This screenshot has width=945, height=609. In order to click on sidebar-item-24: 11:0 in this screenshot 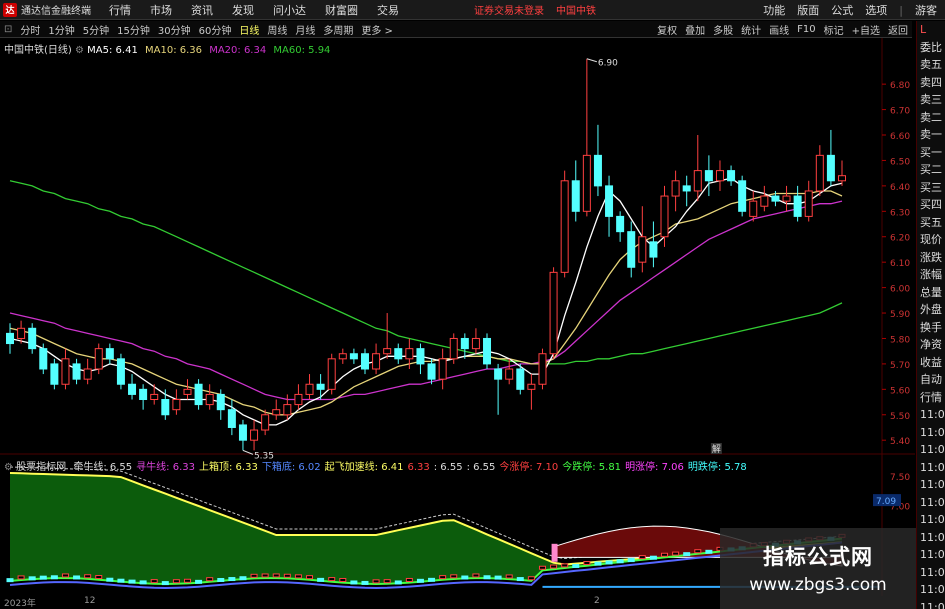, I will do `click(931, 468)`.